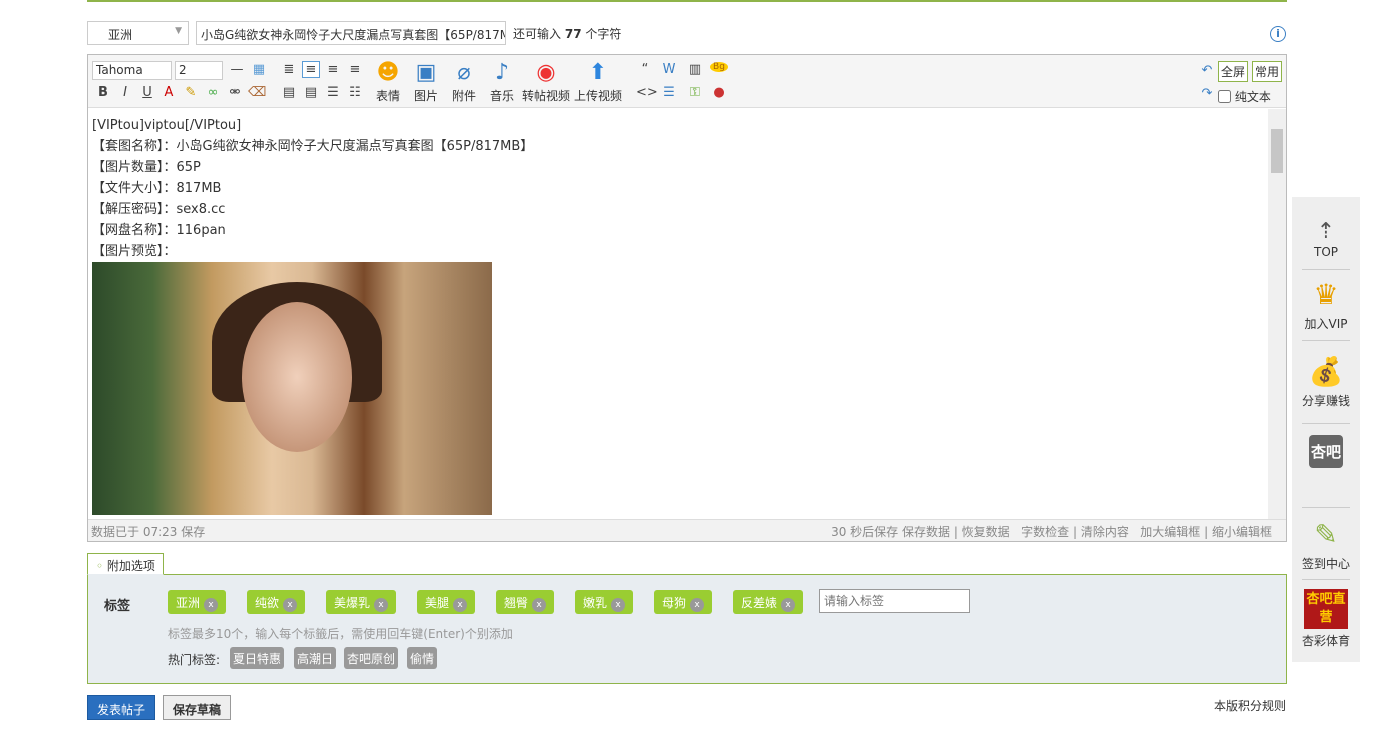 This screenshot has width=1400, height=745. Describe the element at coordinates (289, 69) in the screenshot. I see `align-justify-icon: ≣` at that location.